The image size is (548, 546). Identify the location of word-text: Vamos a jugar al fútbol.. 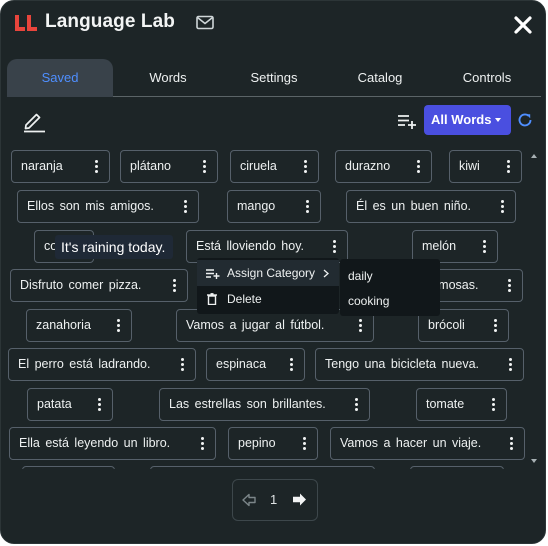
(255, 325).